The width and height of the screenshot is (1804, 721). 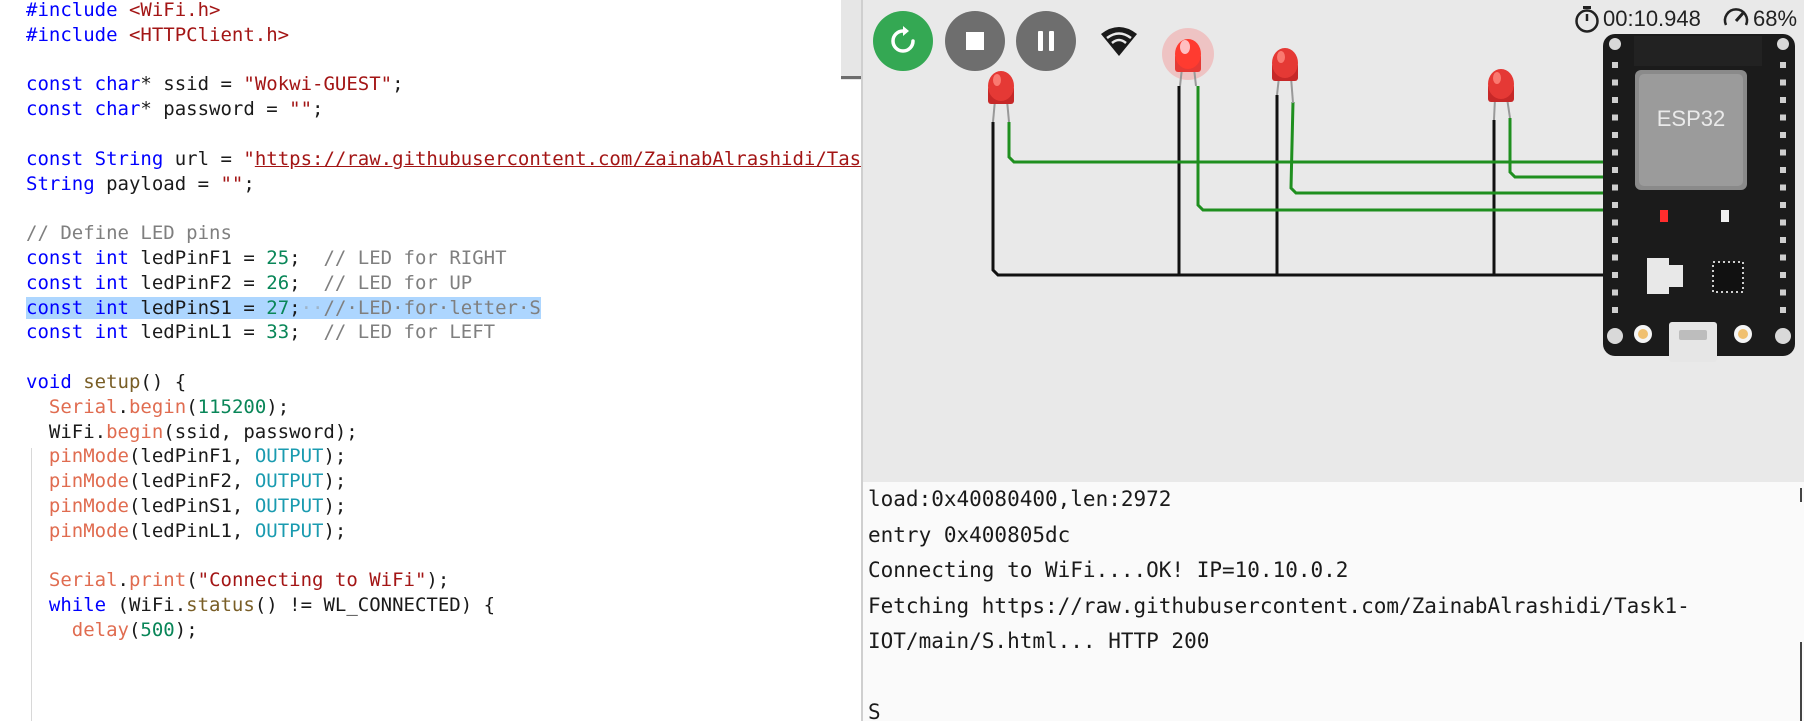 I want to click on code-line: String payload = "";, so click(x=431, y=184).